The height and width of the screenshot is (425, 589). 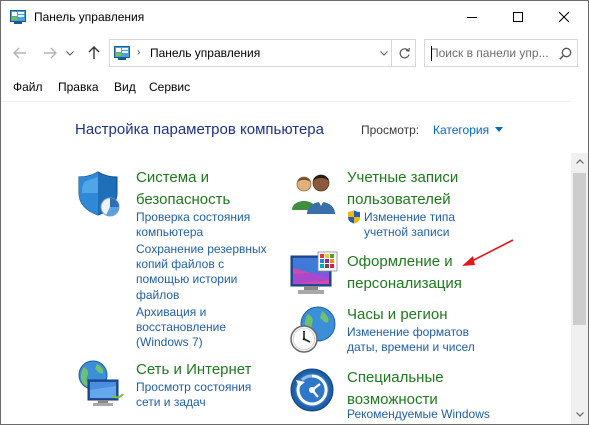 What do you see at coordinates (169, 342) in the screenshot?
I see `link-backup-restore-line3: (Windows 7)` at bounding box center [169, 342].